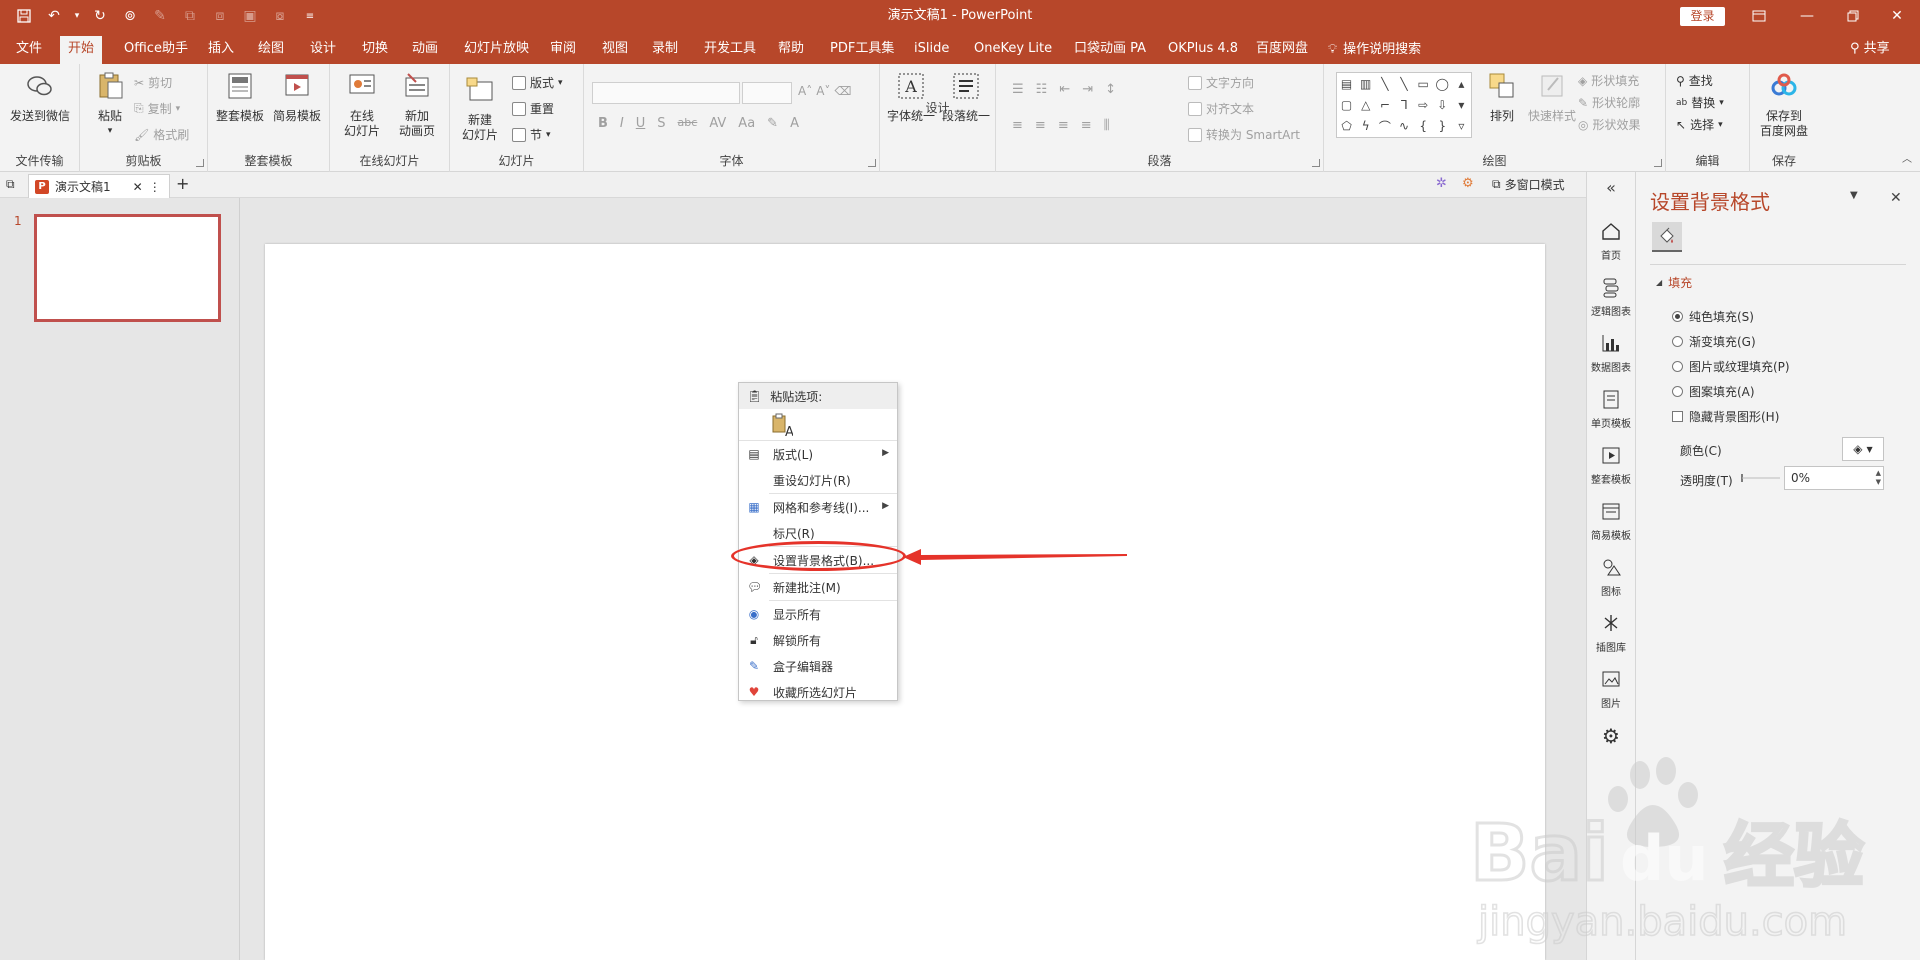 The width and height of the screenshot is (1920, 960). What do you see at coordinates (862, 50) in the screenshot?
I see `tab-pdf-tools: PDF工具集` at bounding box center [862, 50].